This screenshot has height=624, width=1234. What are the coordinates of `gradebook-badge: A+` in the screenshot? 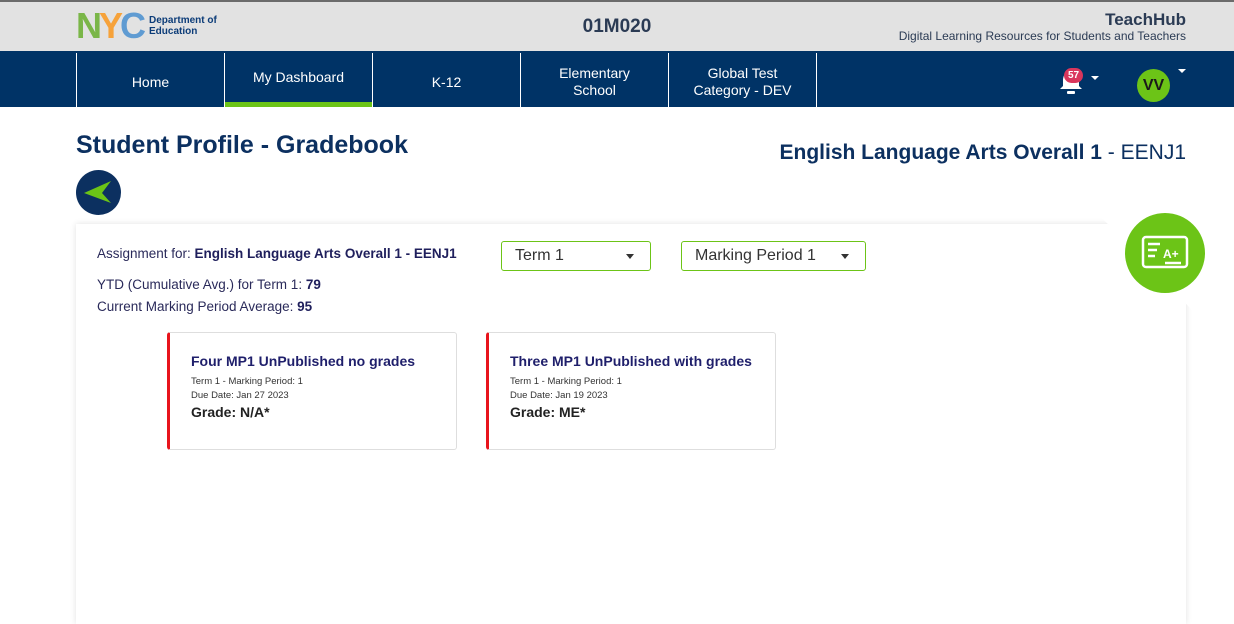 It's located at (1165, 253).